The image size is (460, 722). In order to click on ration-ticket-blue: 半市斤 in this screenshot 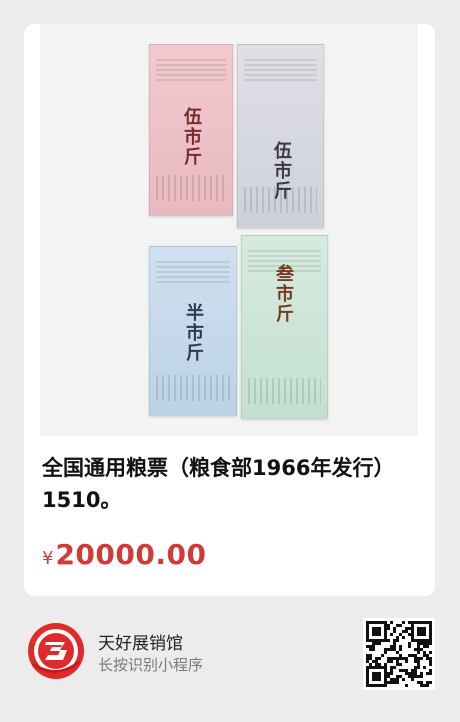, I will do `click(193, 331)`.